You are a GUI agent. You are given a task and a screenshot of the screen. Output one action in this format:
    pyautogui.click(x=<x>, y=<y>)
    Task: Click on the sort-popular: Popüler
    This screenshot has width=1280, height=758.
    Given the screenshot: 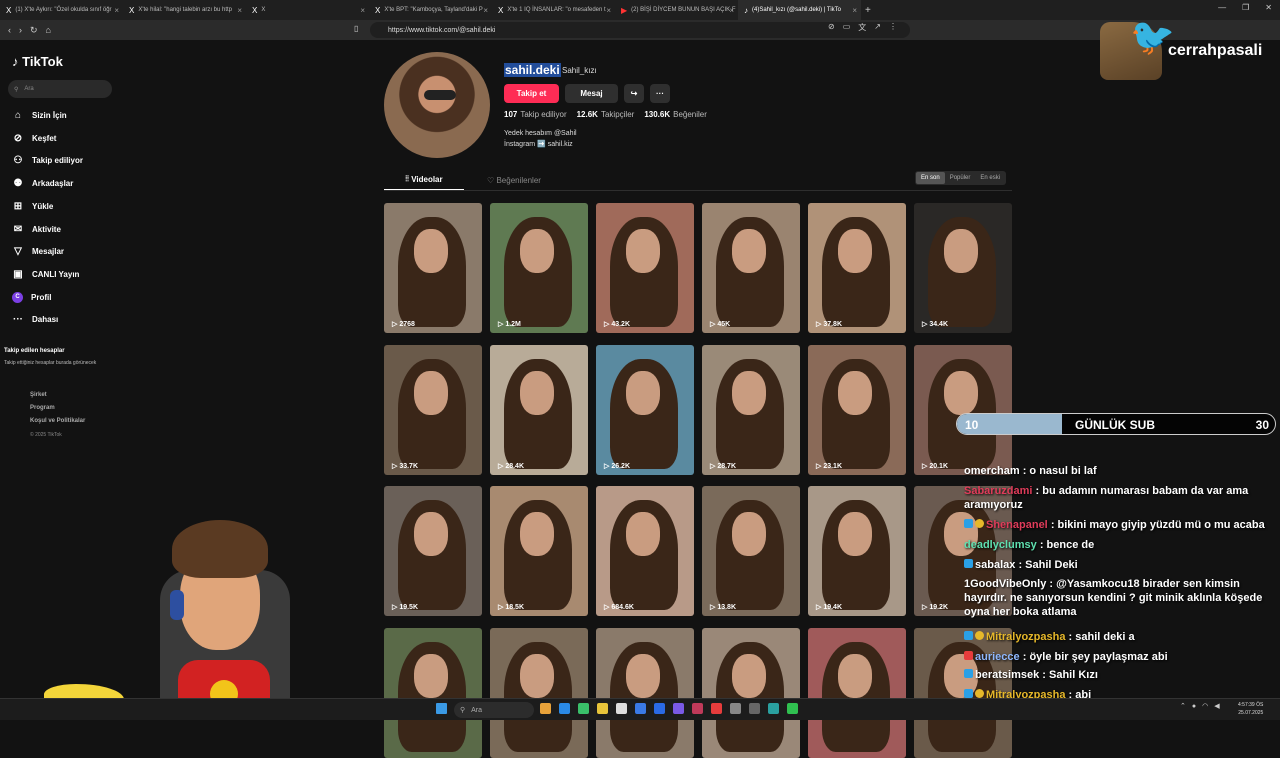 What is the action you would take?
    pyautogui.click(x=960, y=178)
    